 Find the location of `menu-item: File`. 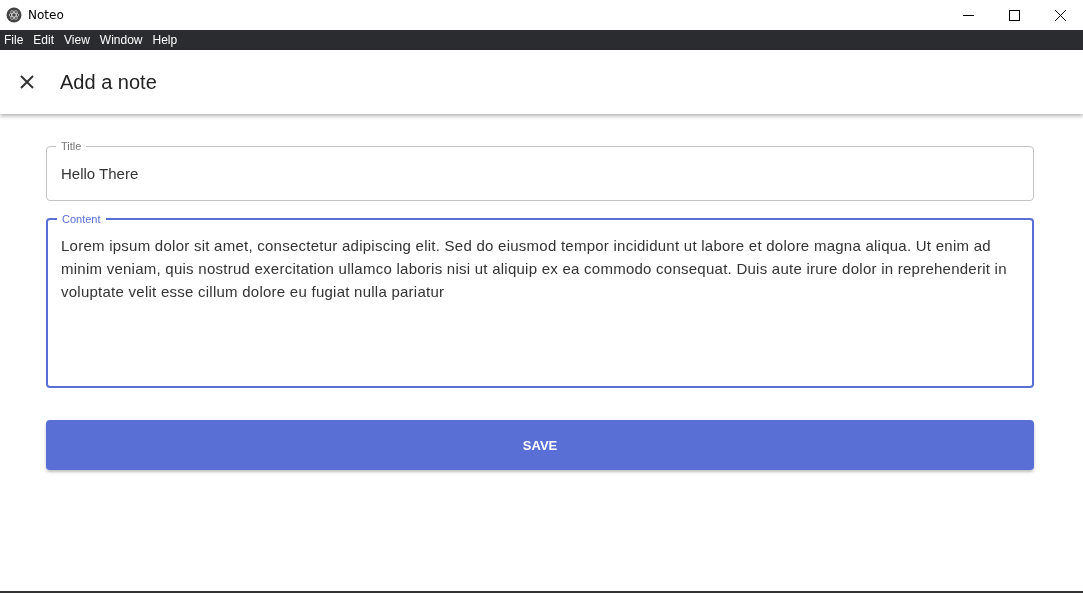

menu-item: File is located at coordinates (14, 40).